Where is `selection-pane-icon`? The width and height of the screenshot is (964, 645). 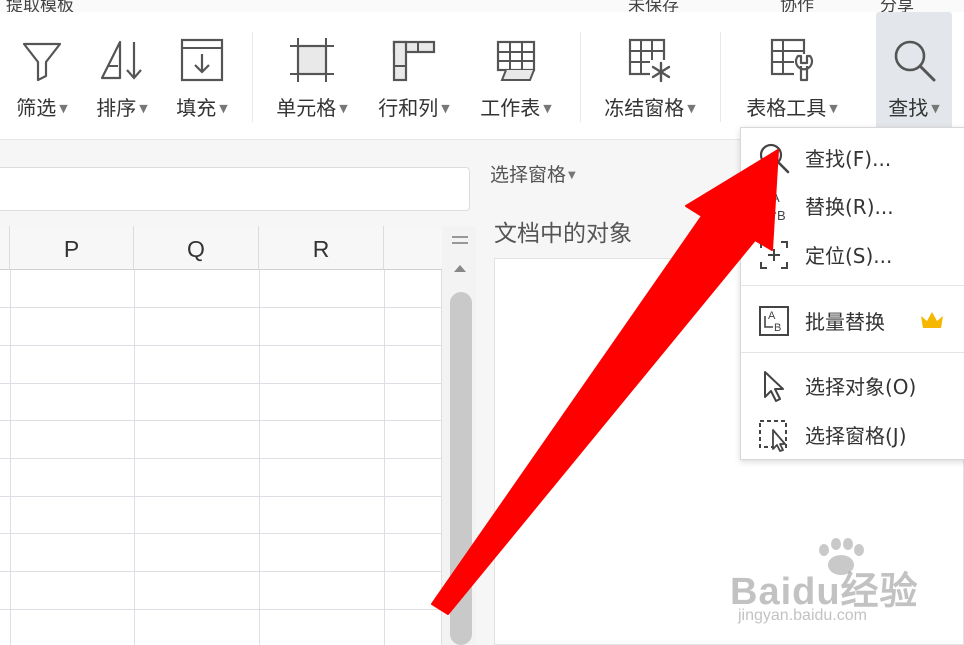 selection-pane-icon is located at coordinates (773, 436).